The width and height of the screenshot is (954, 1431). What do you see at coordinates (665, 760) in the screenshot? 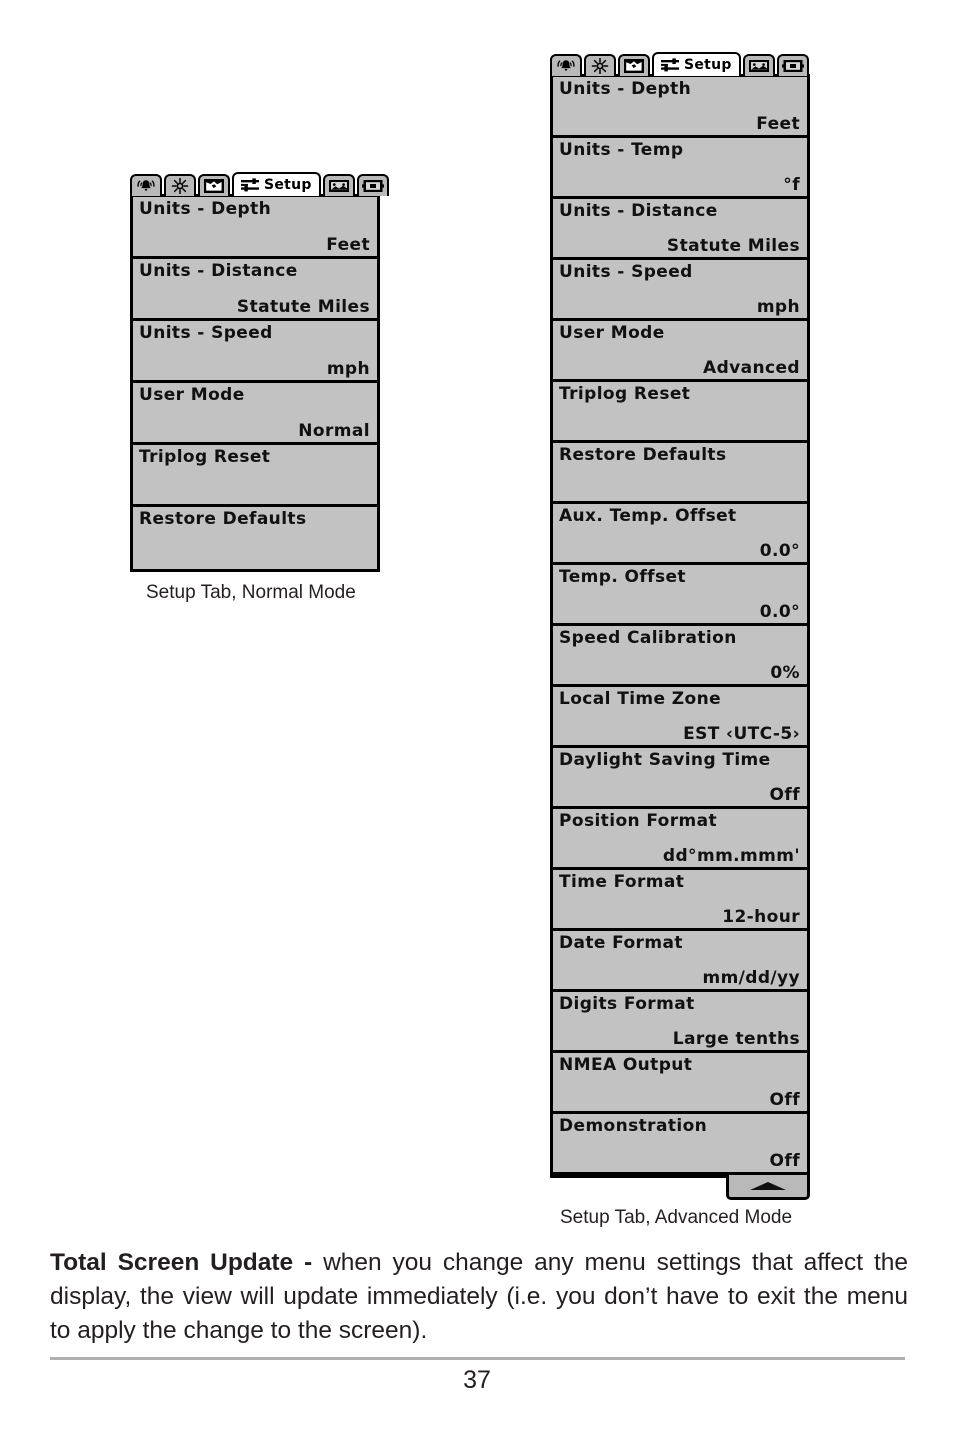
I see `menu-row-label: Daylight Saving Time` at bounding box center [665, 760].